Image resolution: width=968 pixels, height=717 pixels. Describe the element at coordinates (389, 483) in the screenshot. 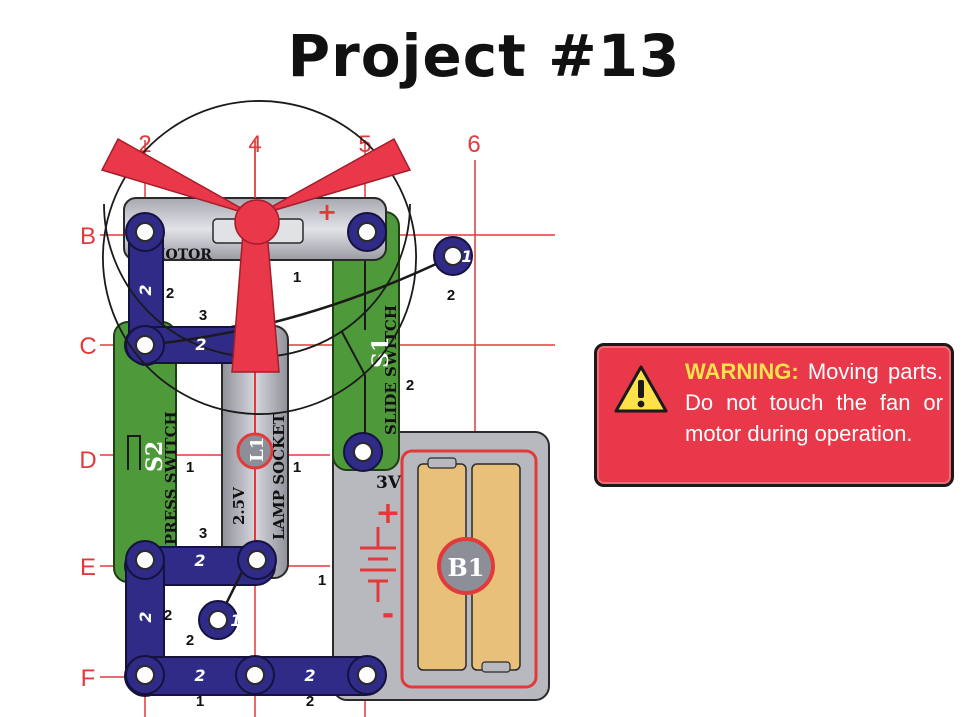

I see `battery-voltage: 3V` at that location.